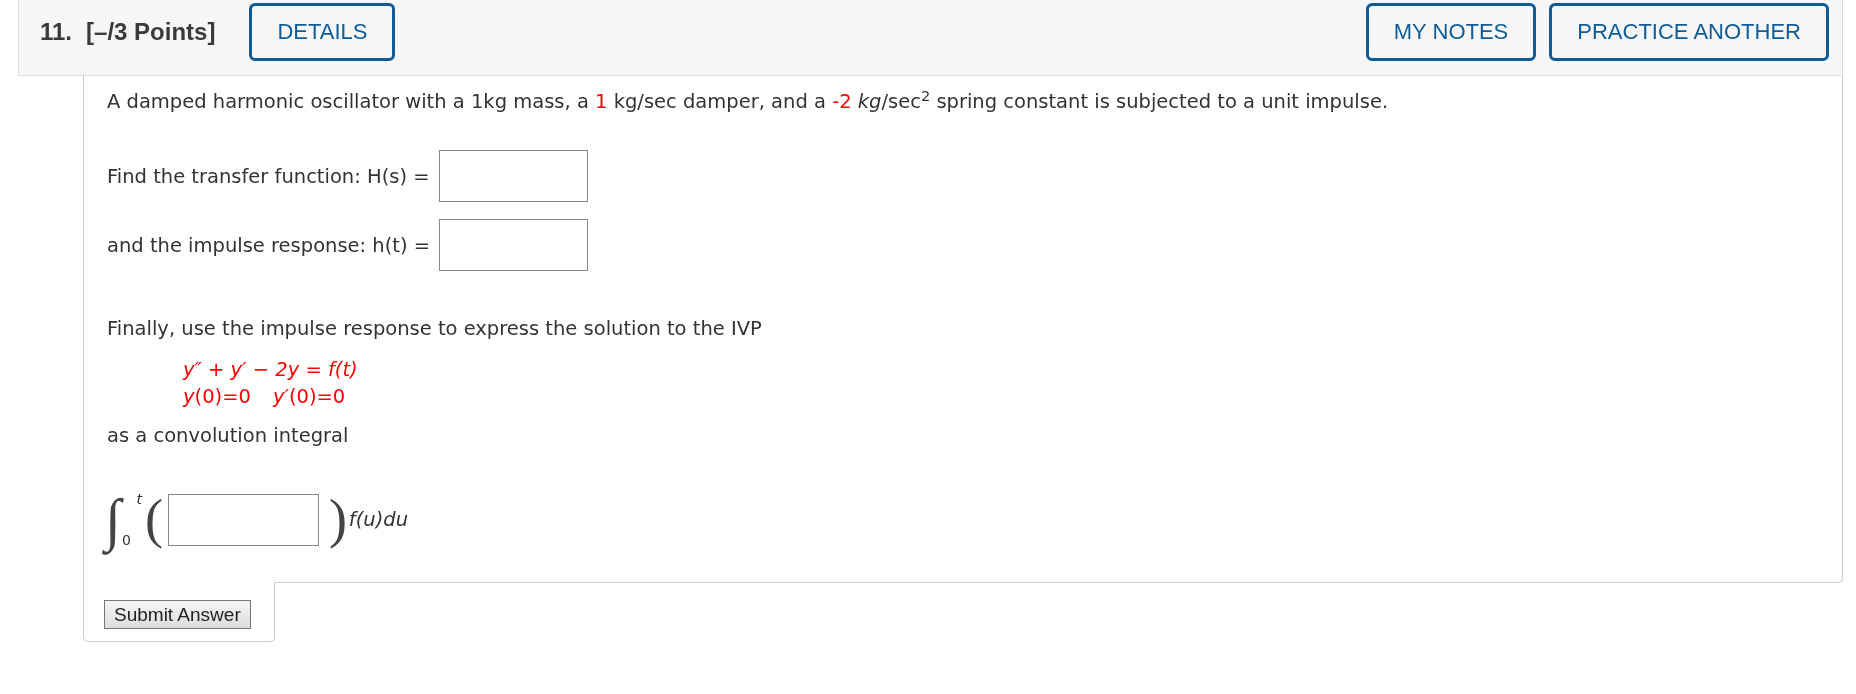 The width and height of the screenshot is (1856, 694). I want to click on integral-sign: ∫, so click(111, 519).